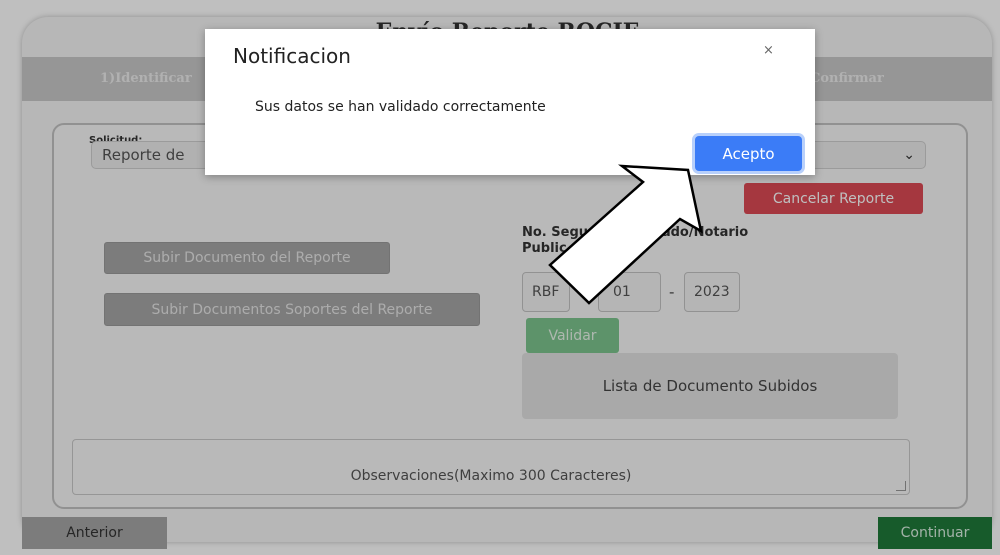  What do you see at coordinates (625, 234) in the screenshot?
I see `arrow-icon` at bounding box center [625, 234].